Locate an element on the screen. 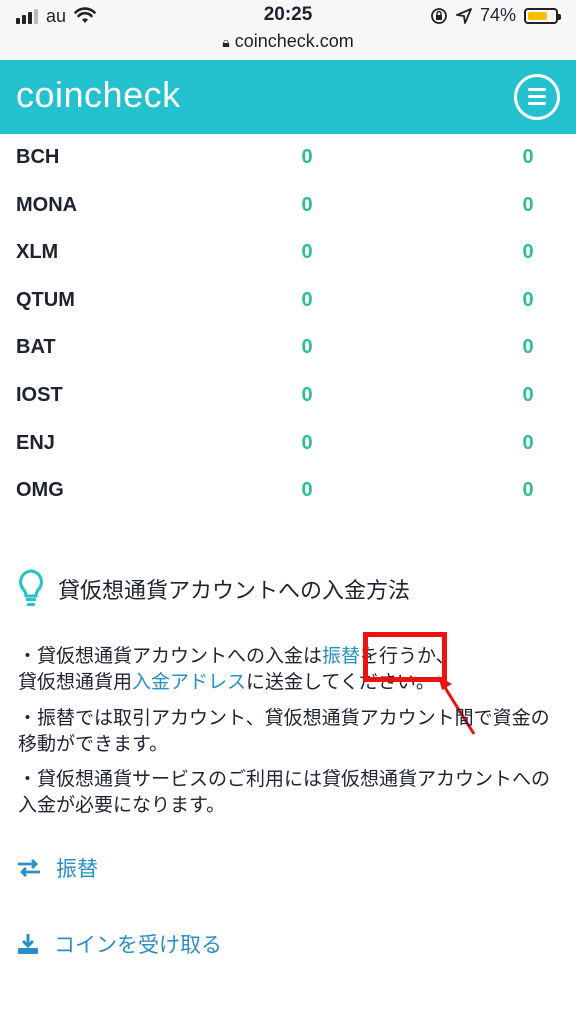 This screenshot has height=1024, width=576. battery-percent: 74% is located at coordinates (497, 15).